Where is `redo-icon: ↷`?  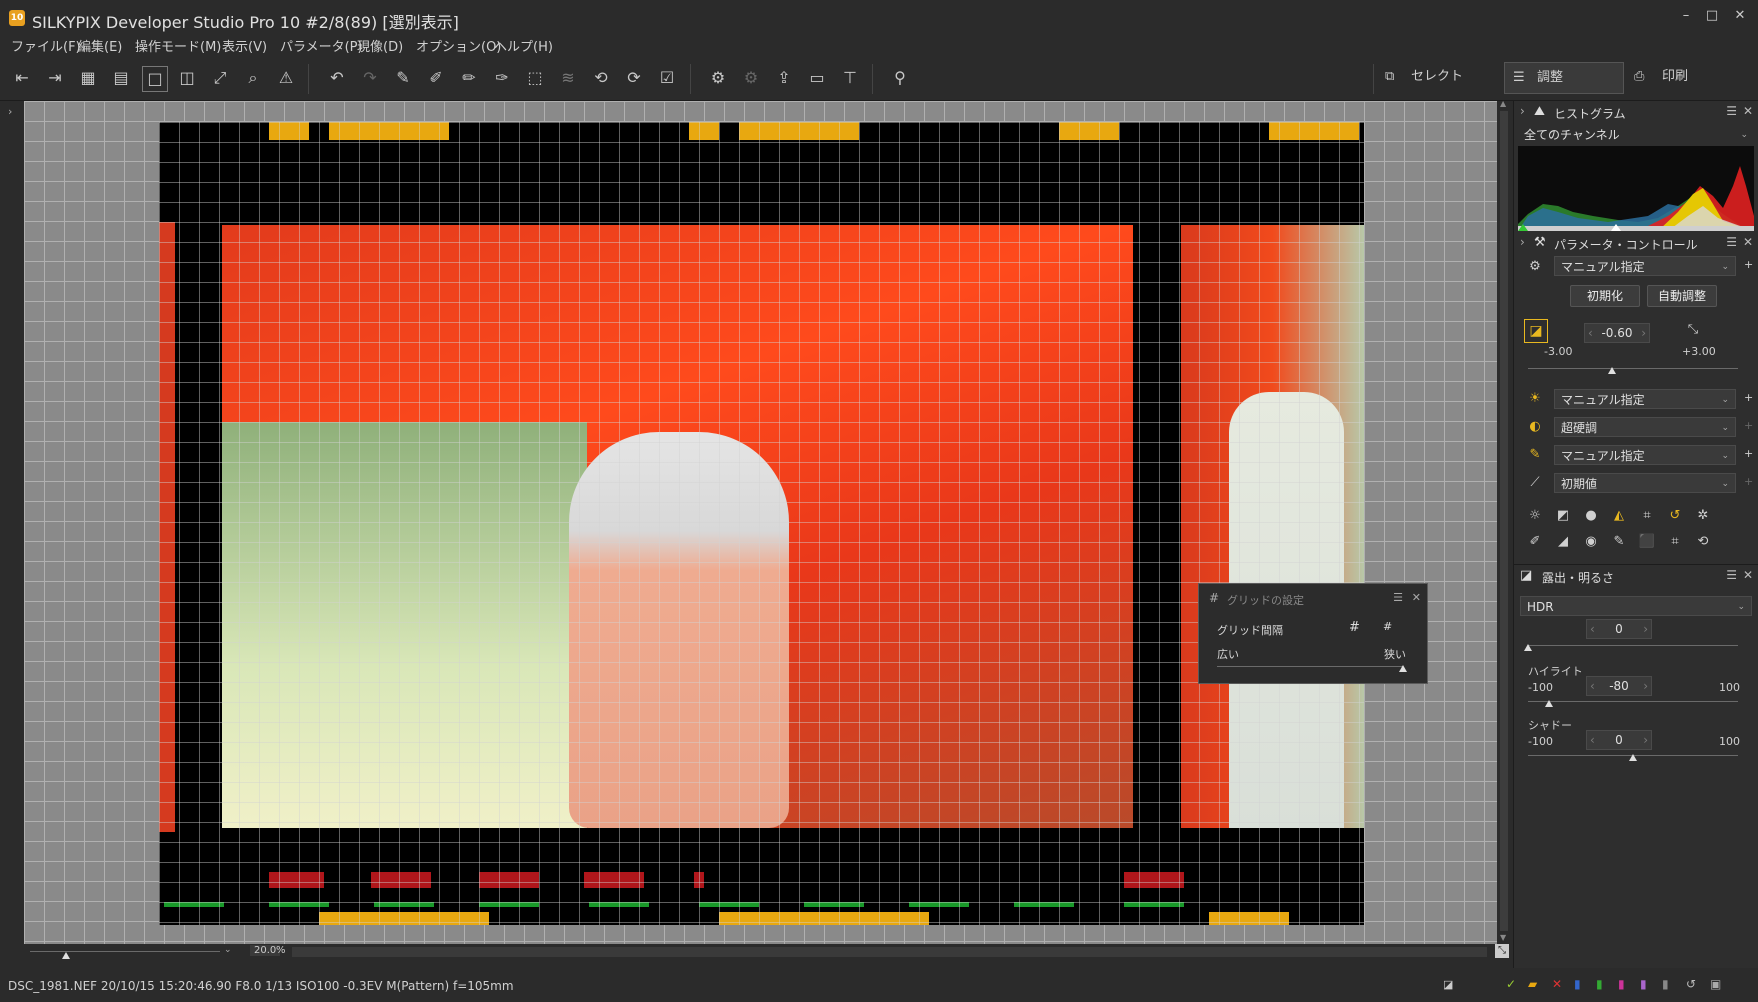
redo-icon: ↷ is located at coordinates (370, 78).